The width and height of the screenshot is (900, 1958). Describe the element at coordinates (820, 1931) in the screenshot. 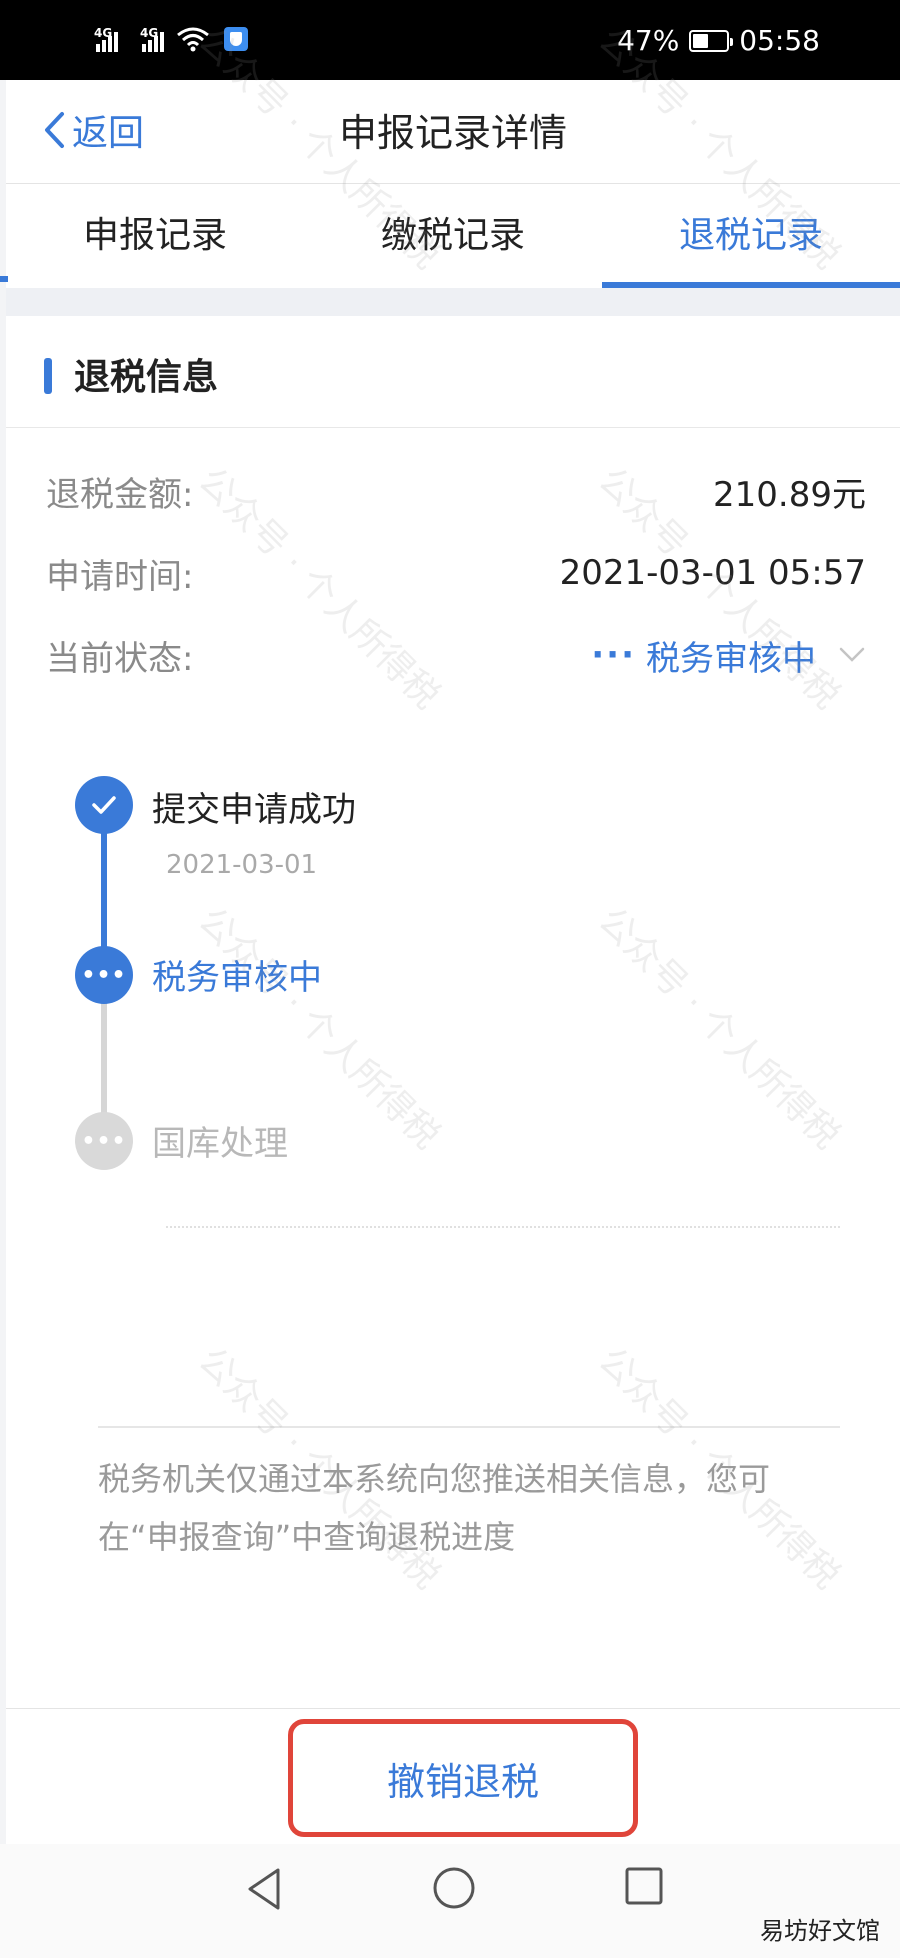

I see `credit-watermark: 易坊好文馆` at that location.